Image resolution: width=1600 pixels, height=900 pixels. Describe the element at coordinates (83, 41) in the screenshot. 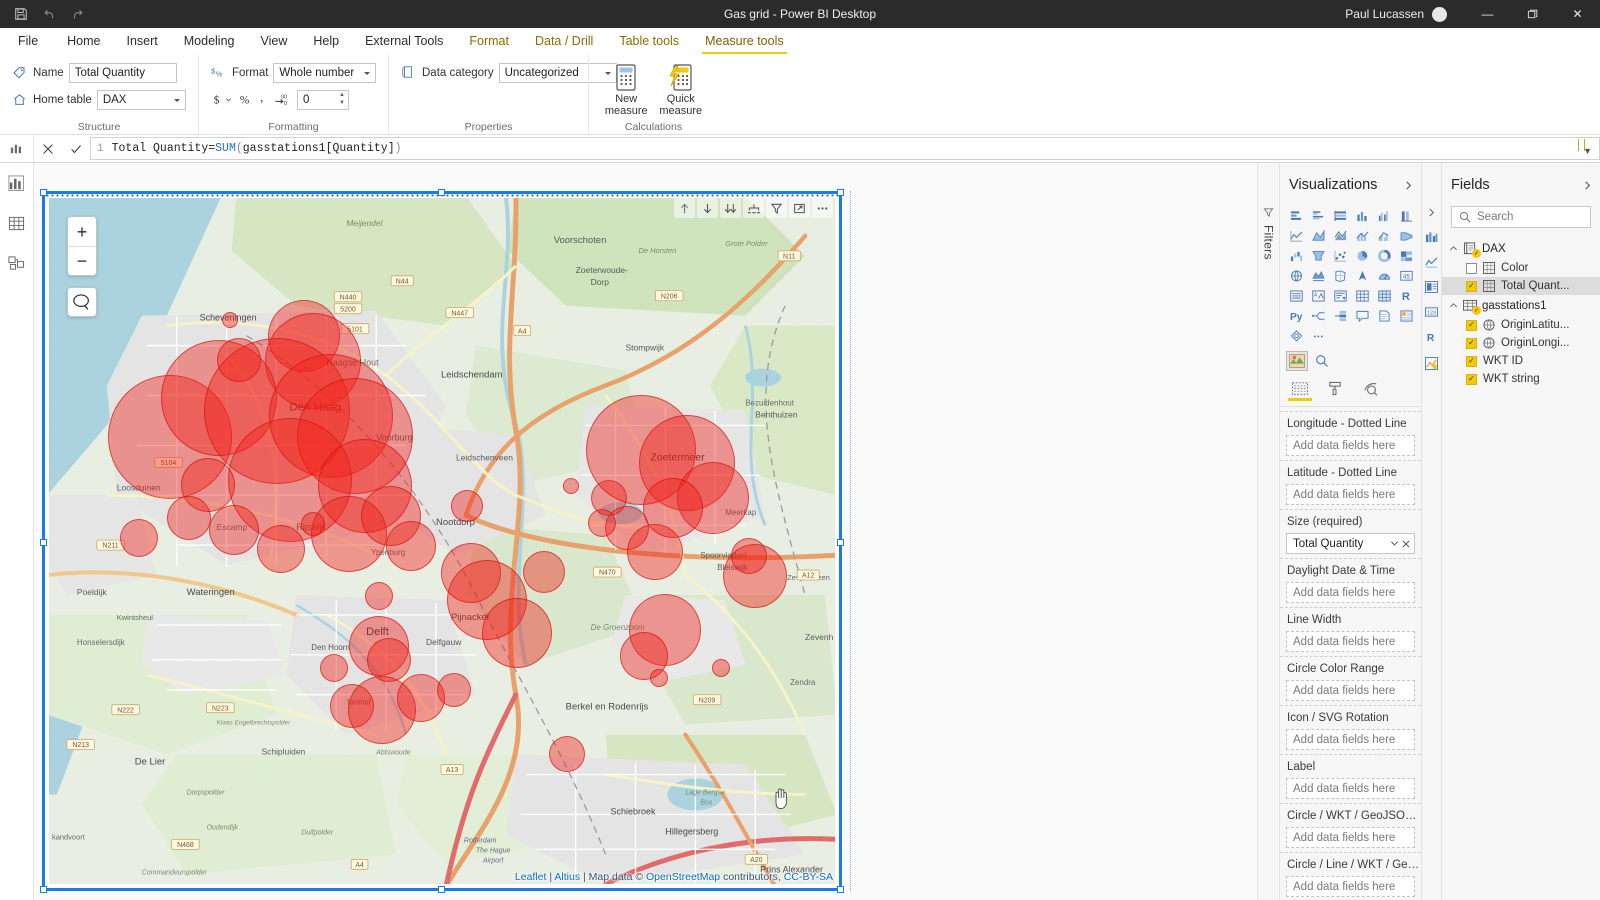

I see `ribbon-tab-home: Home` at that location.